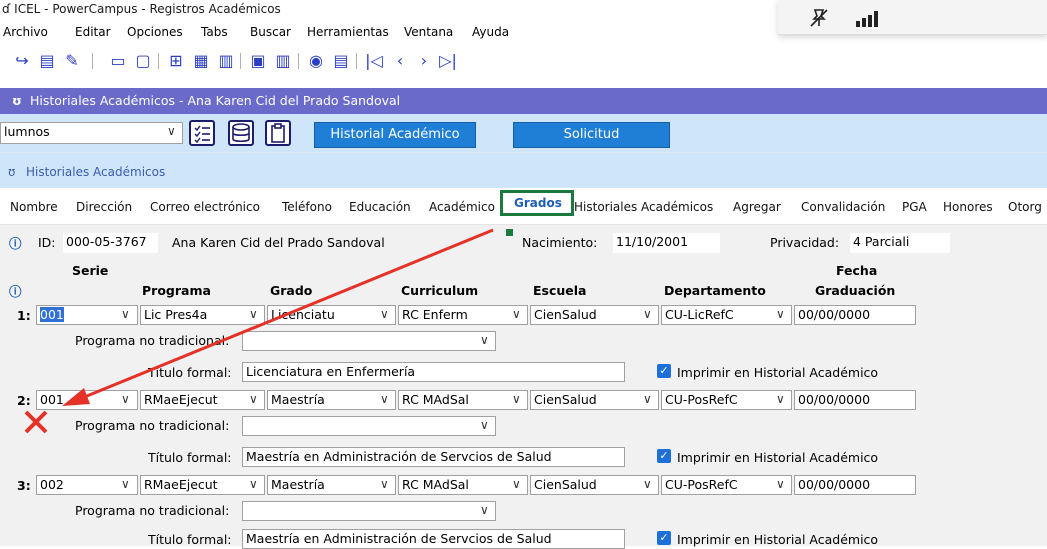  I want to click on red-arrow, so click(287, 314).